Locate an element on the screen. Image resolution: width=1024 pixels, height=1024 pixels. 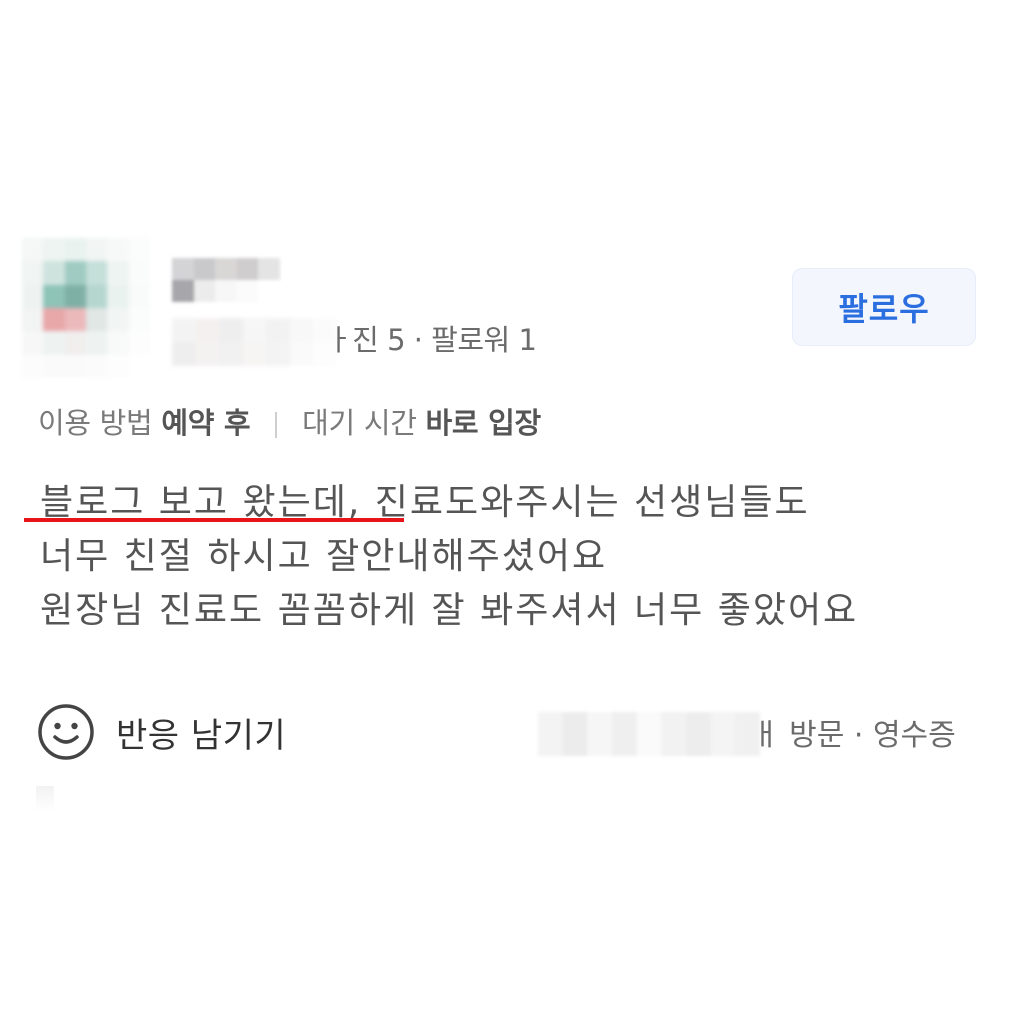
divider-fragment is located at coordinates (45, 799).